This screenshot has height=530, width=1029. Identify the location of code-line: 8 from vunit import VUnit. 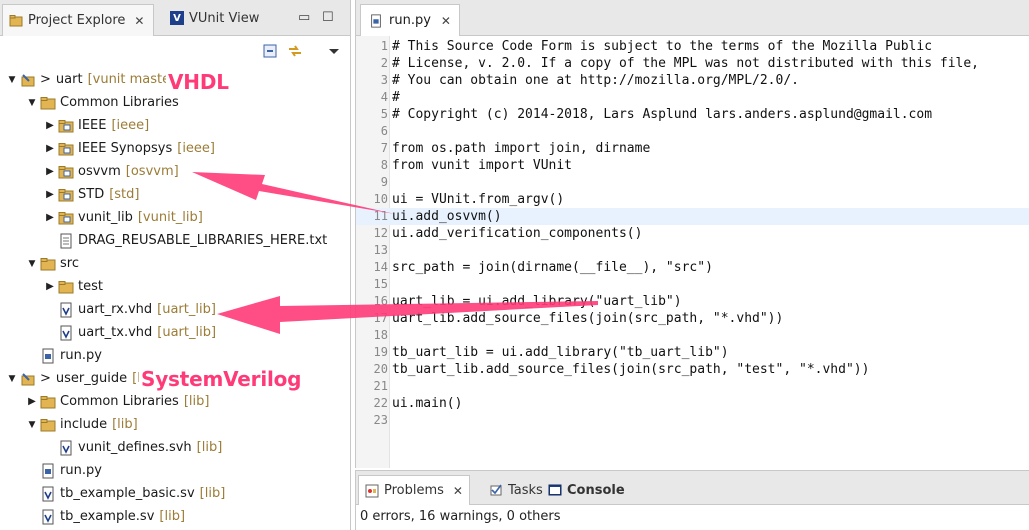
(692, 165).